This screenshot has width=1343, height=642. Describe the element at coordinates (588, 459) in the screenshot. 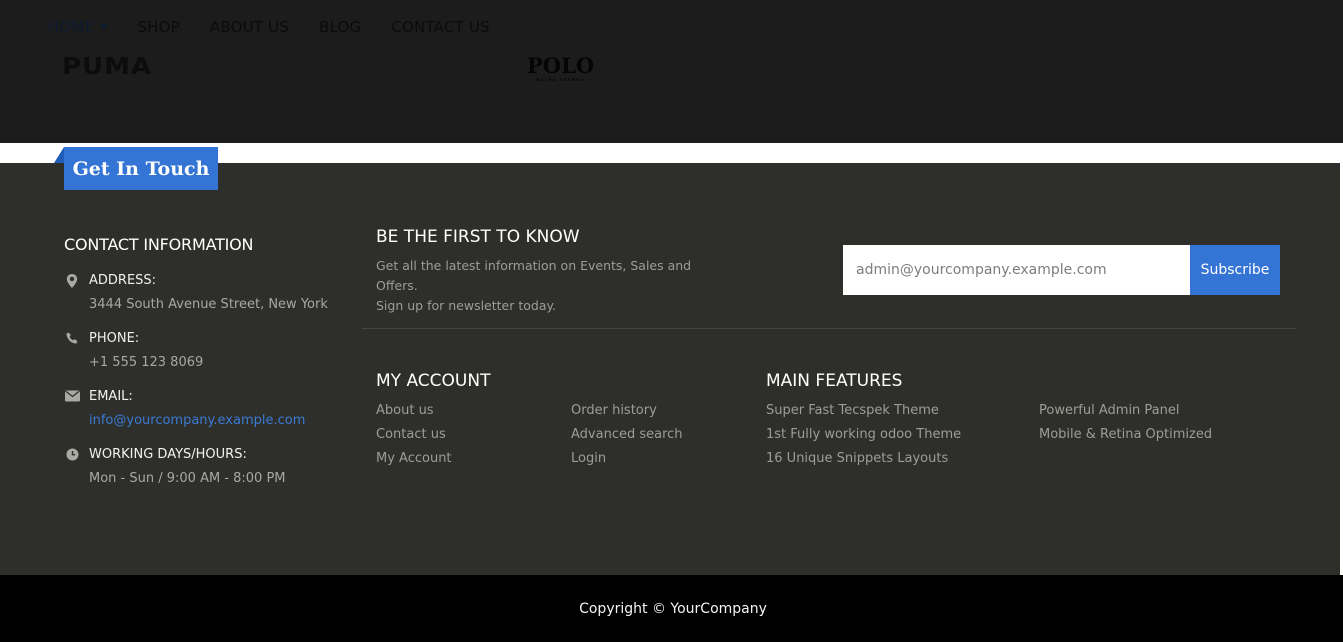

I see `link-login: Login` at that location.